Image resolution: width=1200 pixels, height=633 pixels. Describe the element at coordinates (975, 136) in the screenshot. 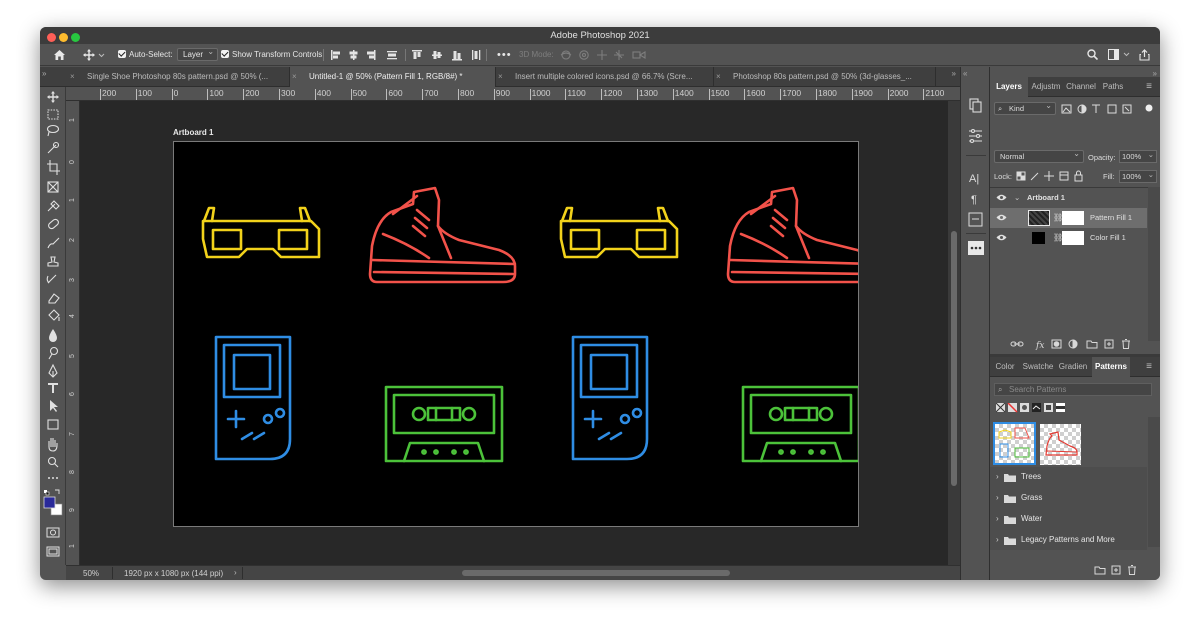

I see `properties-panel-icon` at that location.